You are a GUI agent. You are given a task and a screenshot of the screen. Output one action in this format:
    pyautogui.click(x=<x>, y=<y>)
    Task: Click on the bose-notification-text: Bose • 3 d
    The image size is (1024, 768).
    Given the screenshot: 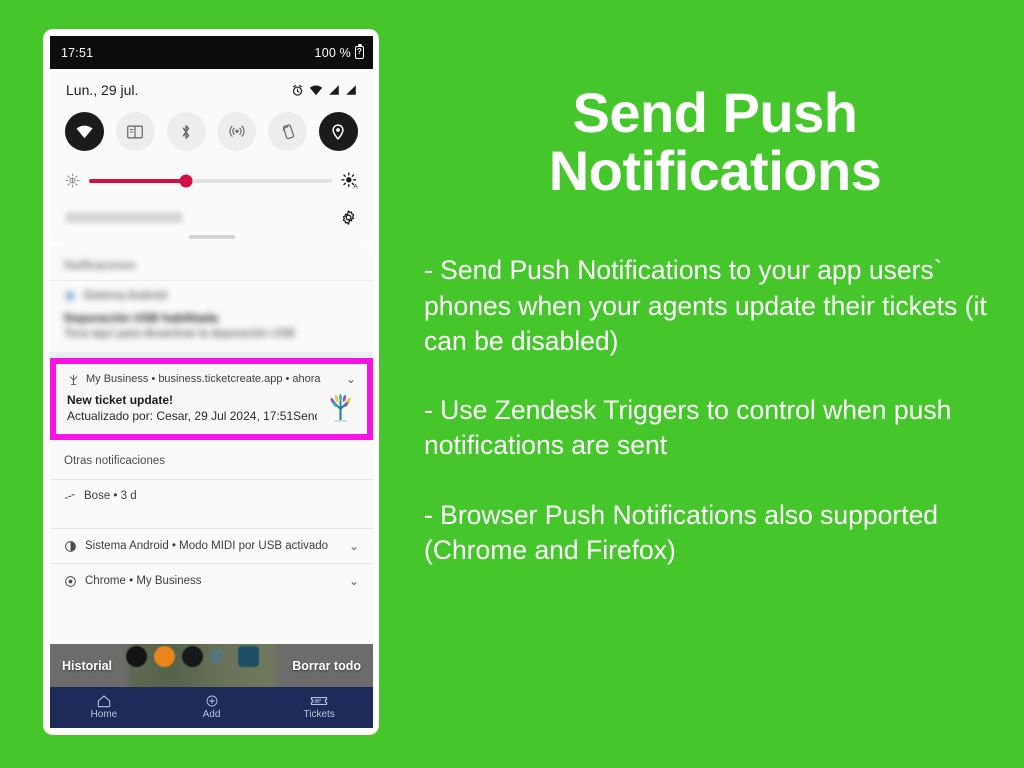 What is the action you would take?
    pyautogui.click(x=110, y=496)
    